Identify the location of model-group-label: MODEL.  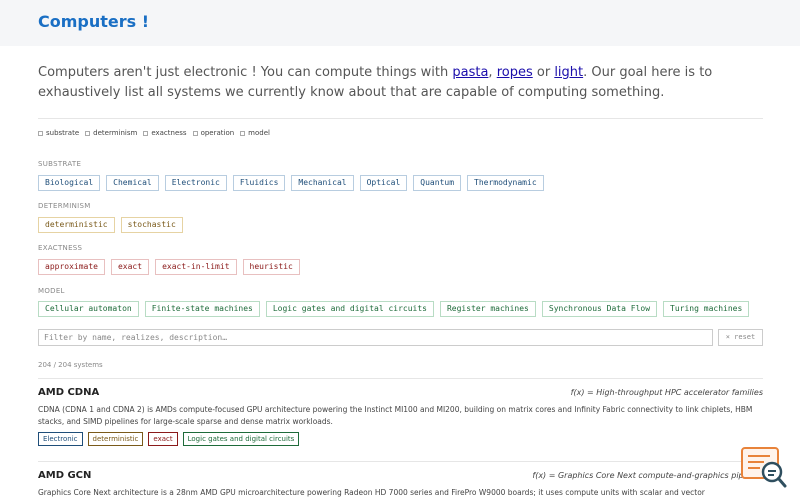
(51, 291).